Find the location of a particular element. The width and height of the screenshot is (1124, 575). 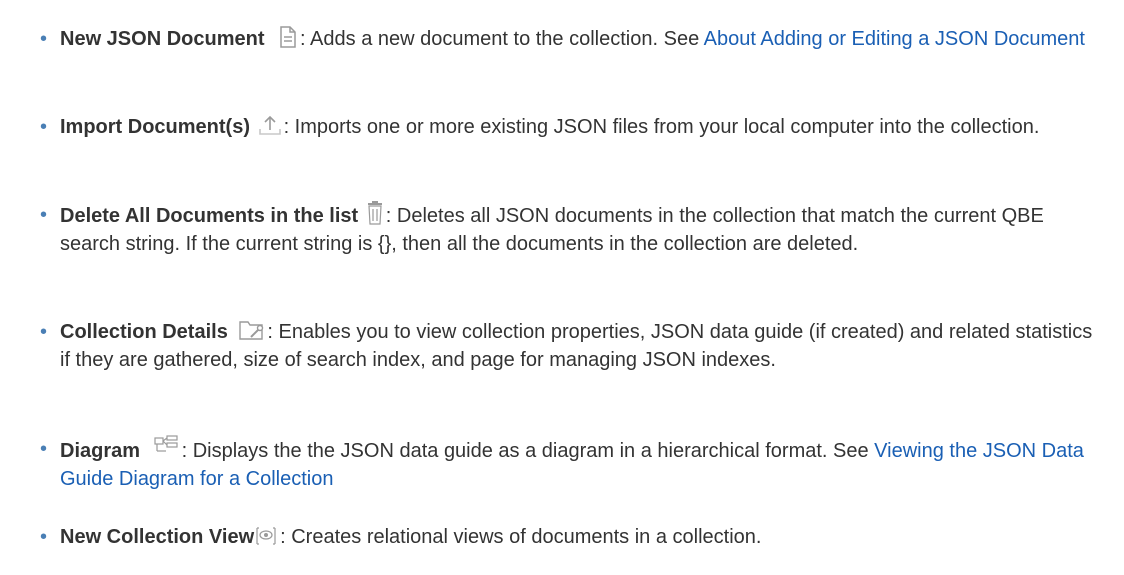

trash-icon is located at coordinates (375, 213).